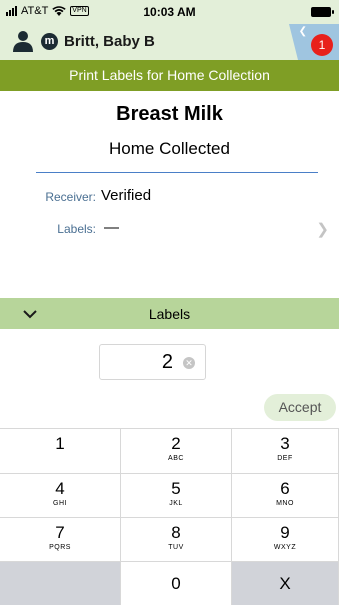  I want to click on key-5: 5 JKL, so click(176, 495).